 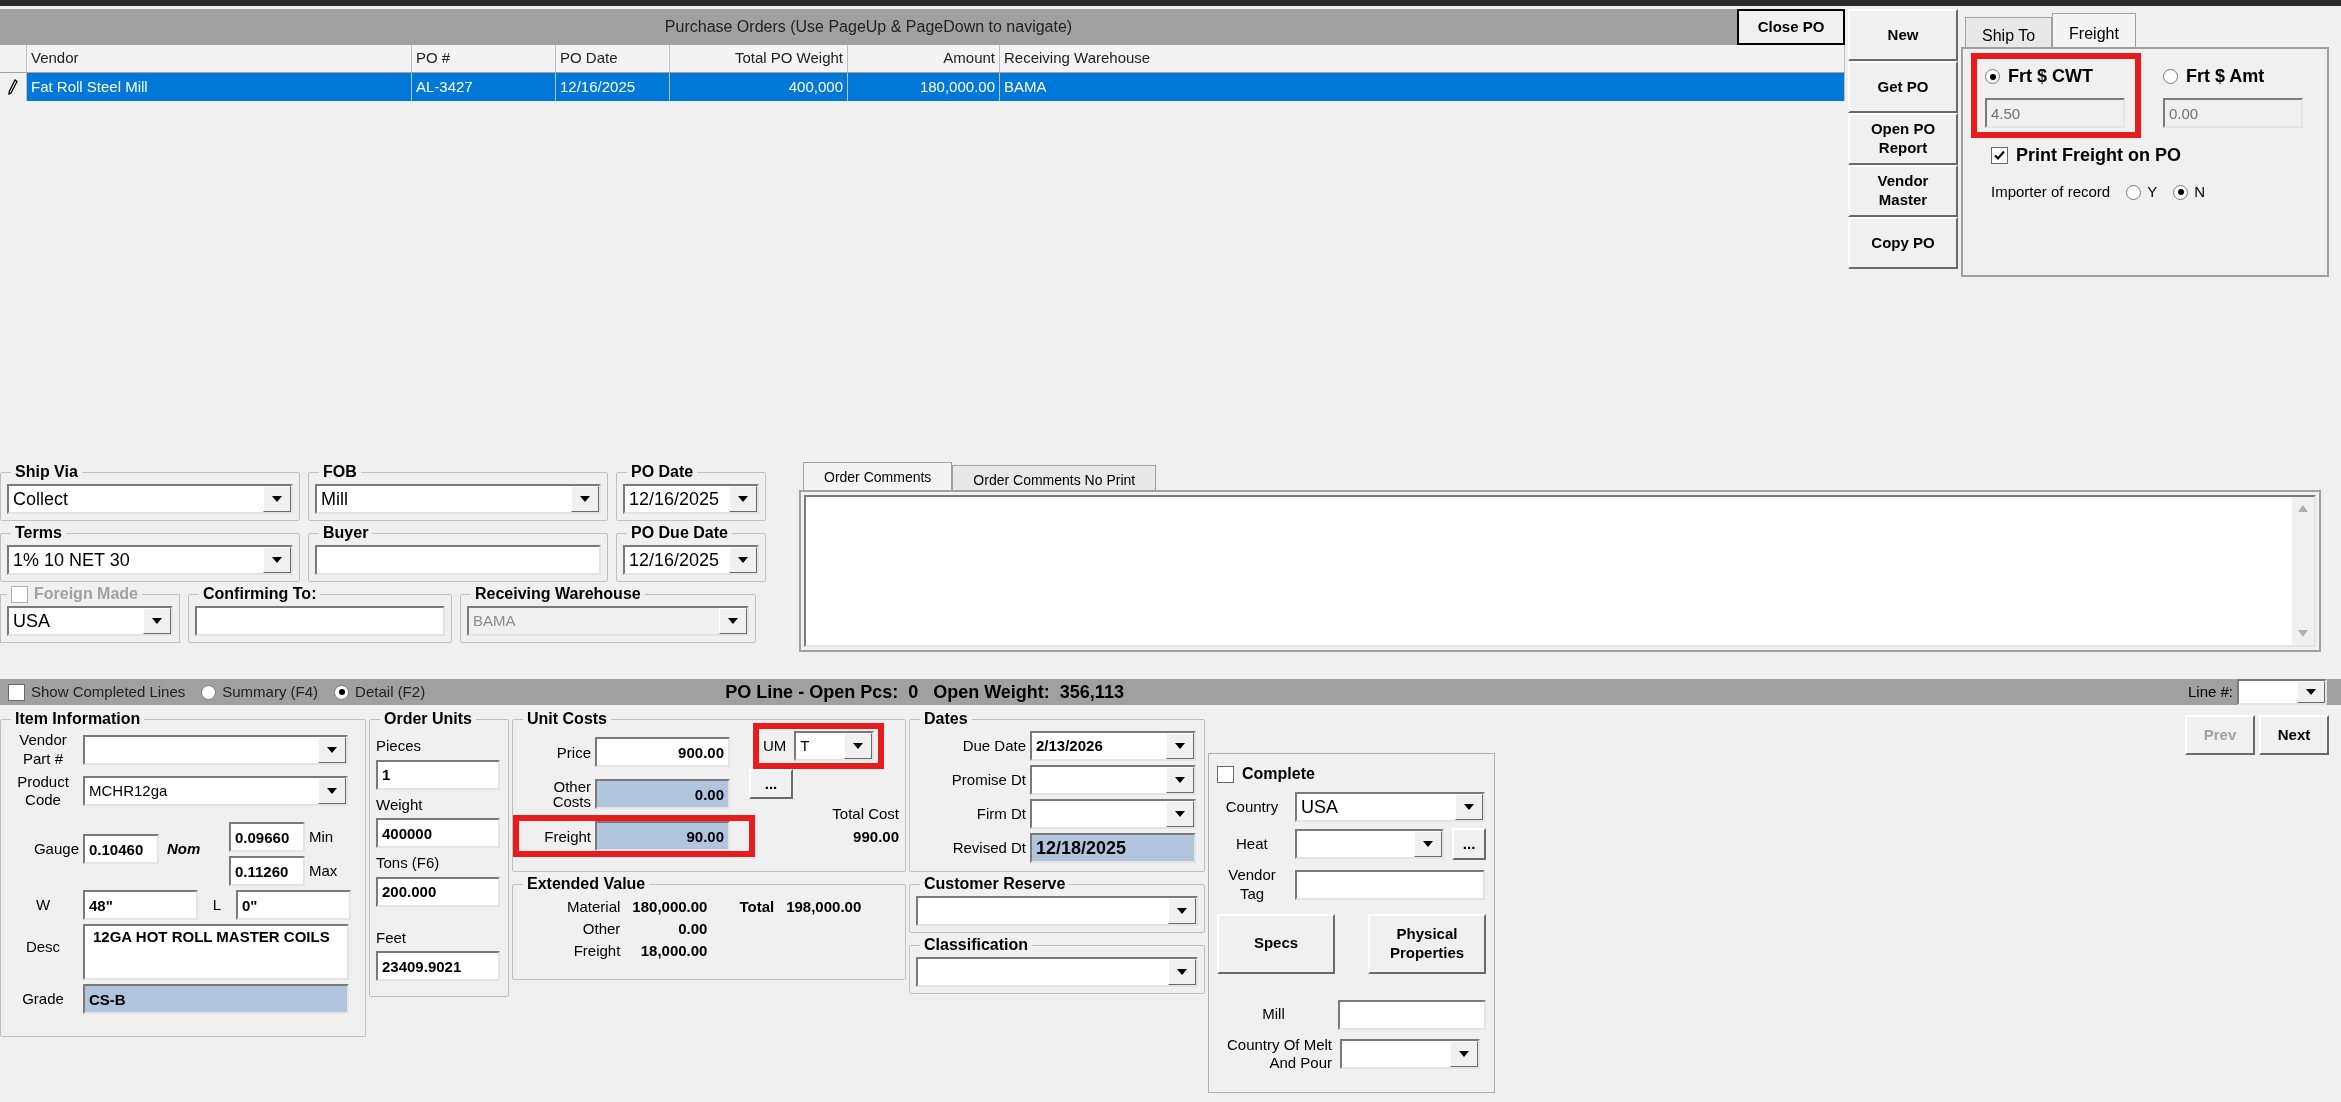 What do you see at coordinates (613, 58) in the screenshot?
I see `column-header: PO Date` at bounding box center [613, 58].